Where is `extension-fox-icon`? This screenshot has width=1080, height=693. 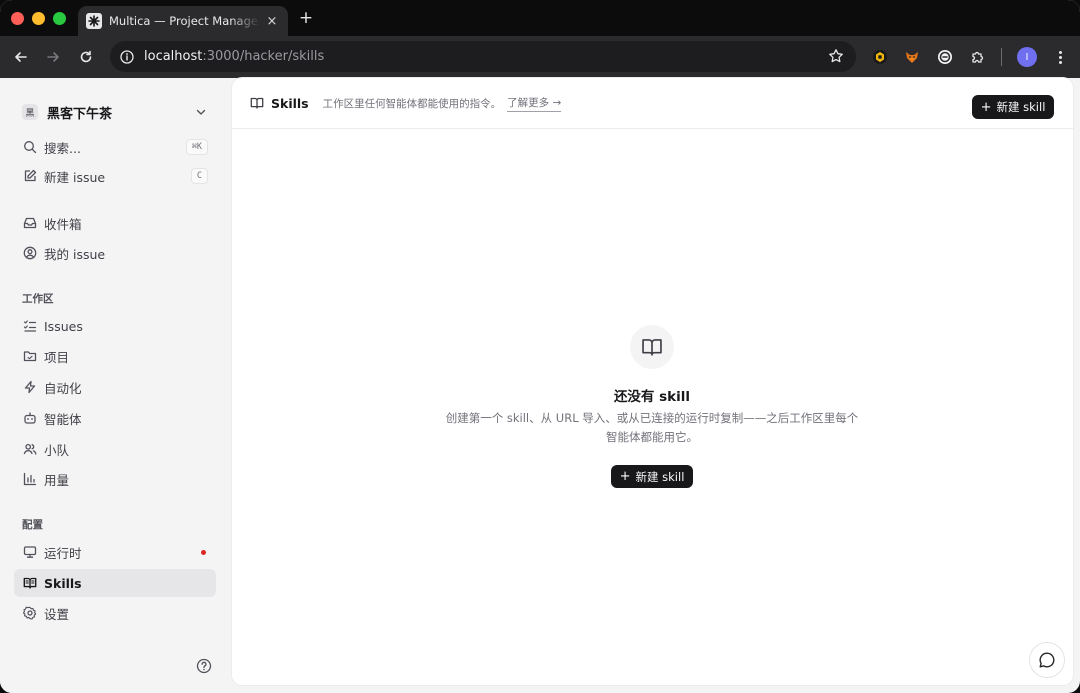 extension-fox-icon is located at coordinates (912, 57).